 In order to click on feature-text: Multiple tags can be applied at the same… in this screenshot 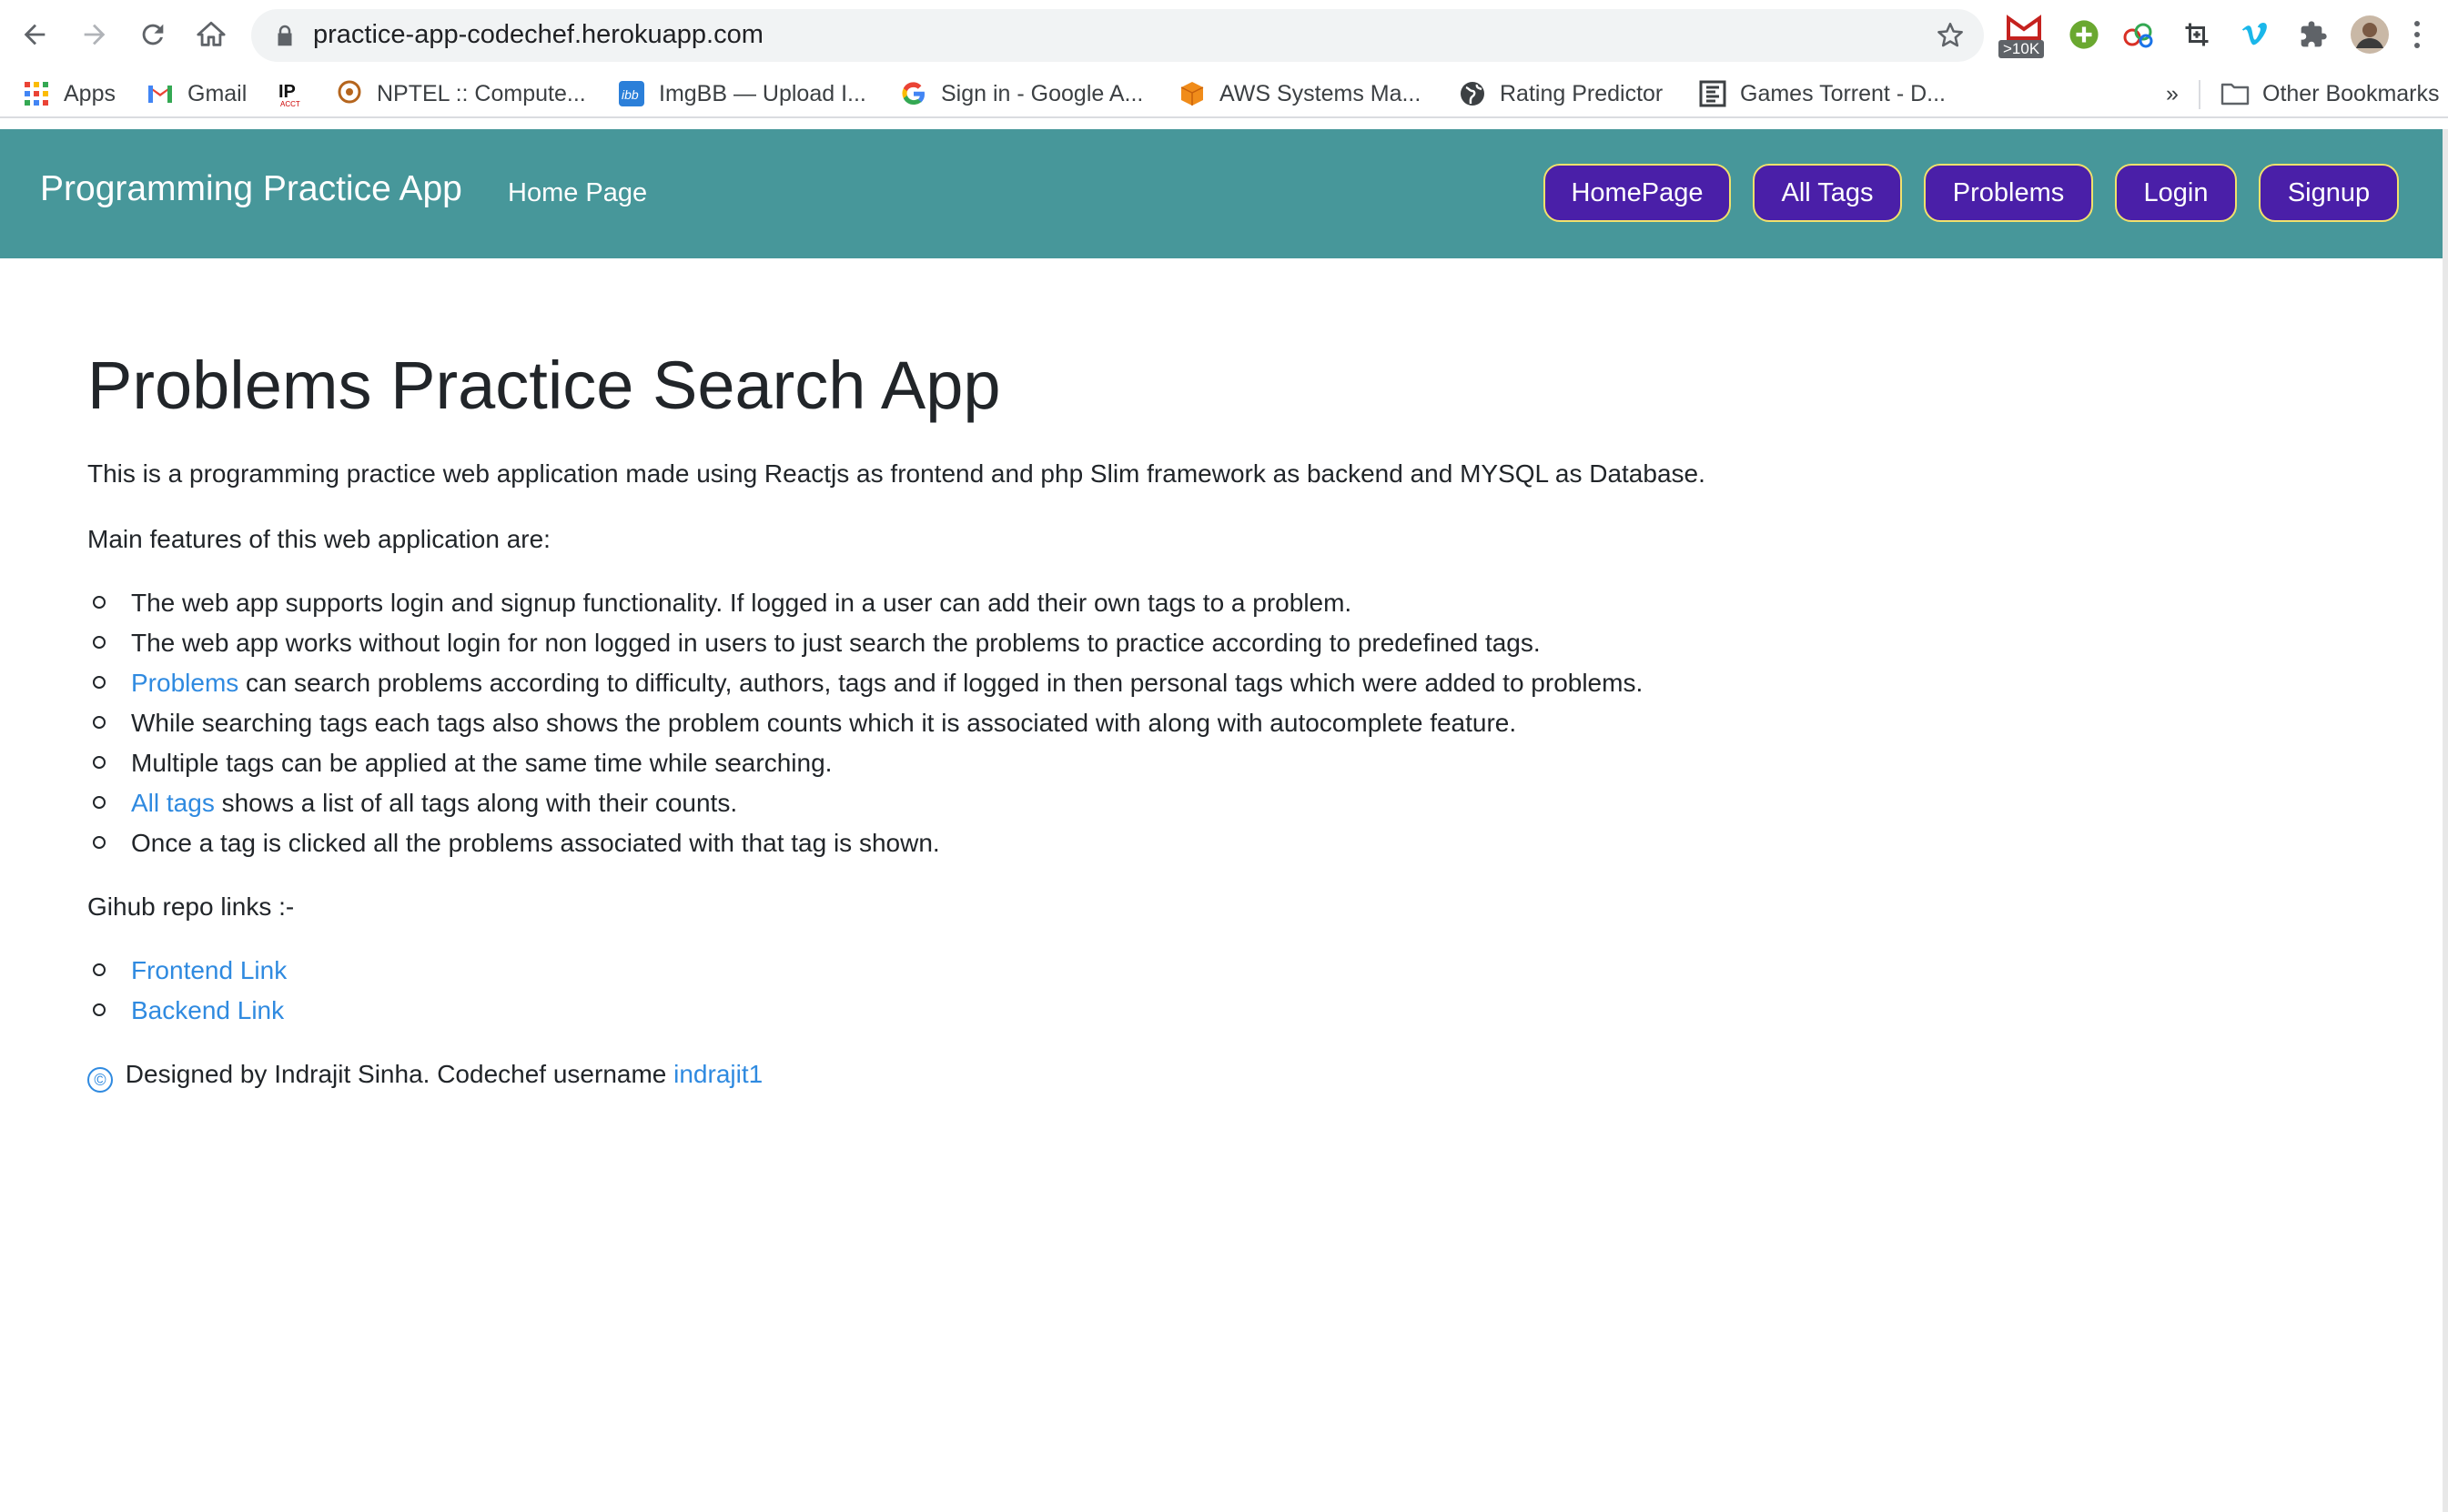, I will do `click(482, 763)`.